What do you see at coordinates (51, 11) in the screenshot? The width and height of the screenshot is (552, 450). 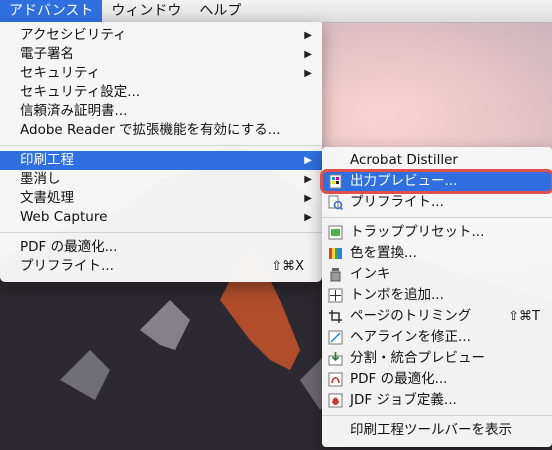 I see `menu-advanced: アドバンスト` at bounding box center [51, 11].